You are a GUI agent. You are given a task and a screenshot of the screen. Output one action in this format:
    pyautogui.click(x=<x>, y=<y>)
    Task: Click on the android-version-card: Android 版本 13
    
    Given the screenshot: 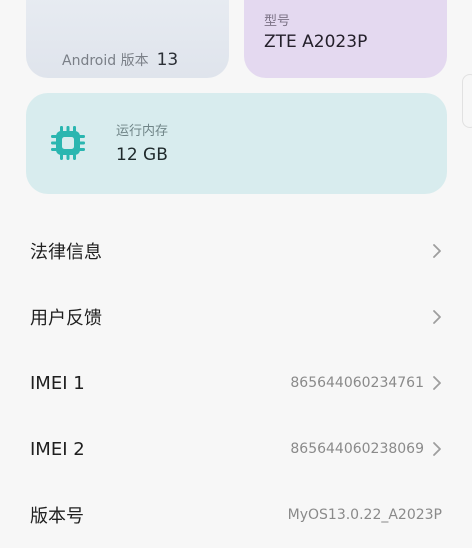 What is the action you would take?
    pyautogui.click(x=127, y=39)
    